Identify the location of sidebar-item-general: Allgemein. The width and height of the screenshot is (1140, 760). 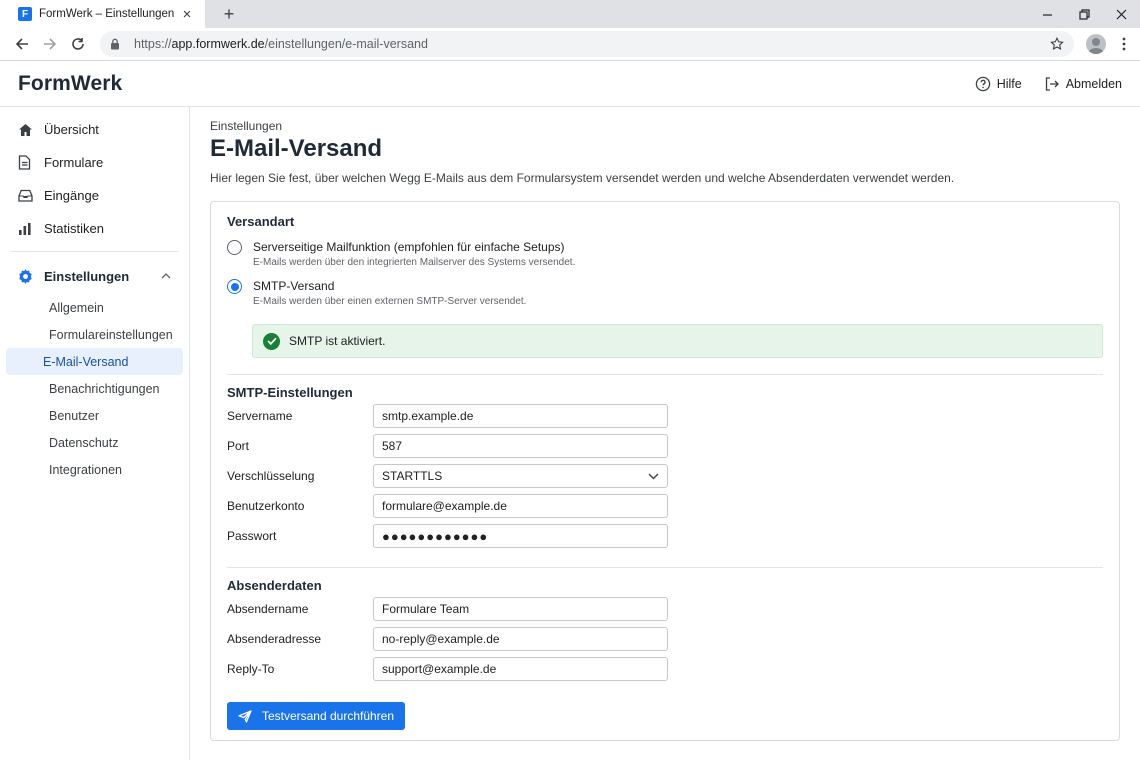
(94, 307).